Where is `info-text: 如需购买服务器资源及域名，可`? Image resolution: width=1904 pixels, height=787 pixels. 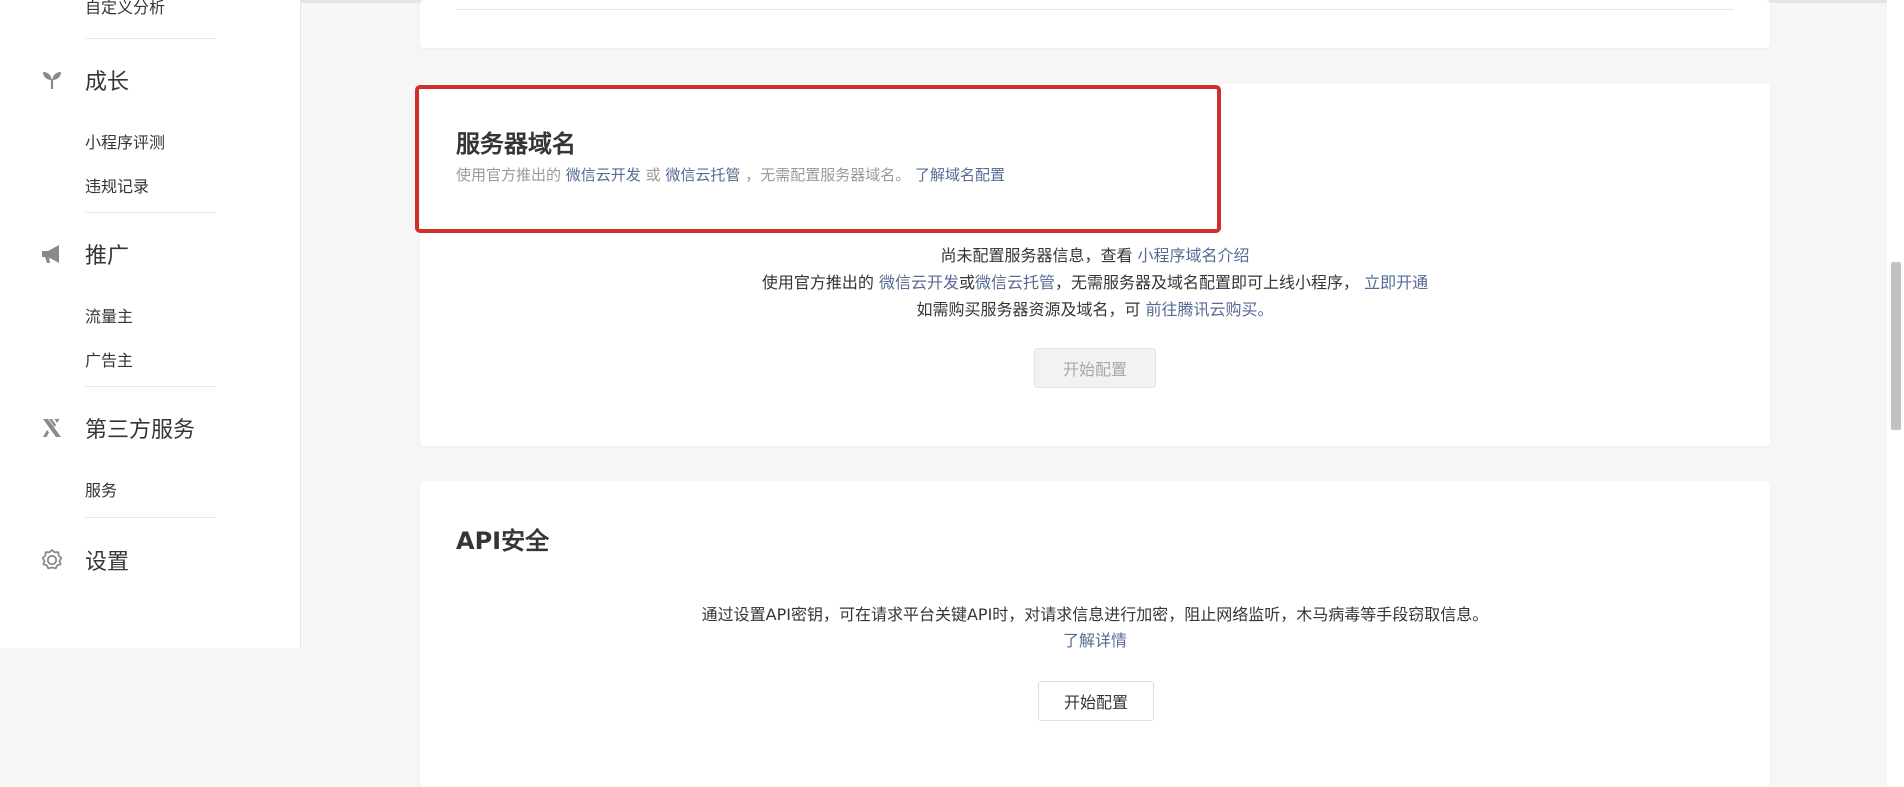 info-text: 如需购买服务器资源及域名，可 is located at coordinates (1028, 309).